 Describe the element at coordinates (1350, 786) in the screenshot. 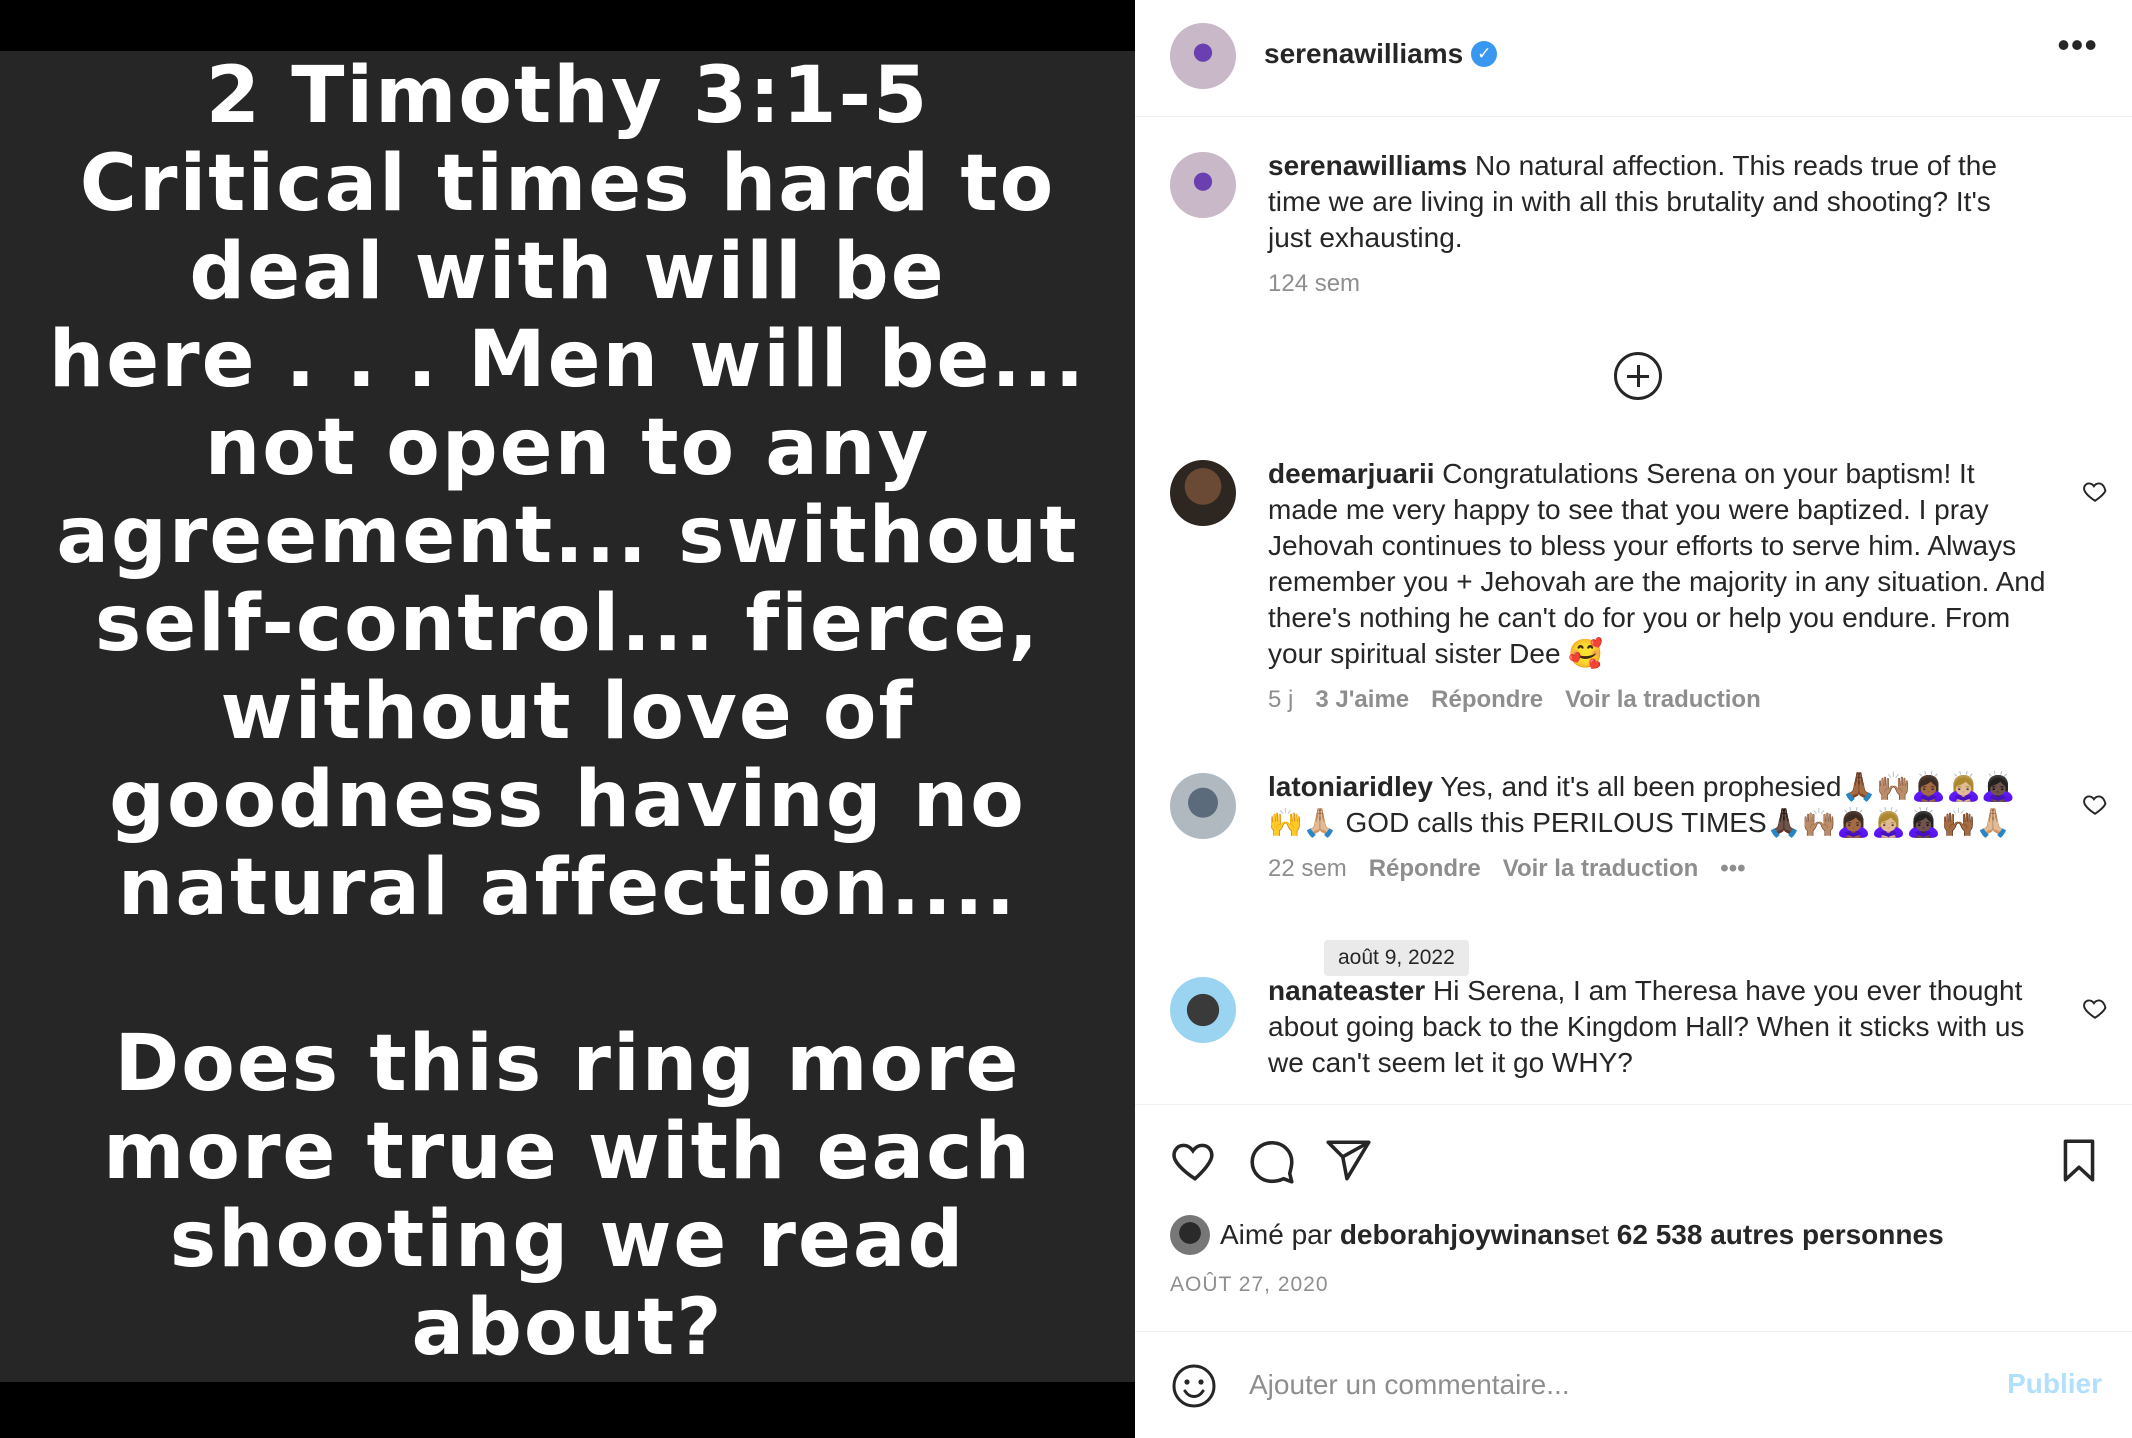

I see `comment-username: latoniaridley` at that location.